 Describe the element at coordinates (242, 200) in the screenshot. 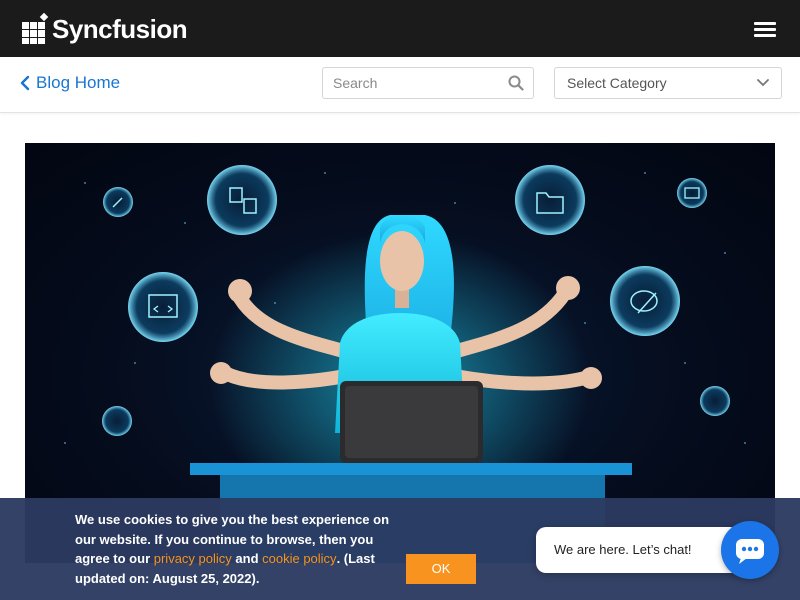

I see `bubble-flowchart-icon` at that location.